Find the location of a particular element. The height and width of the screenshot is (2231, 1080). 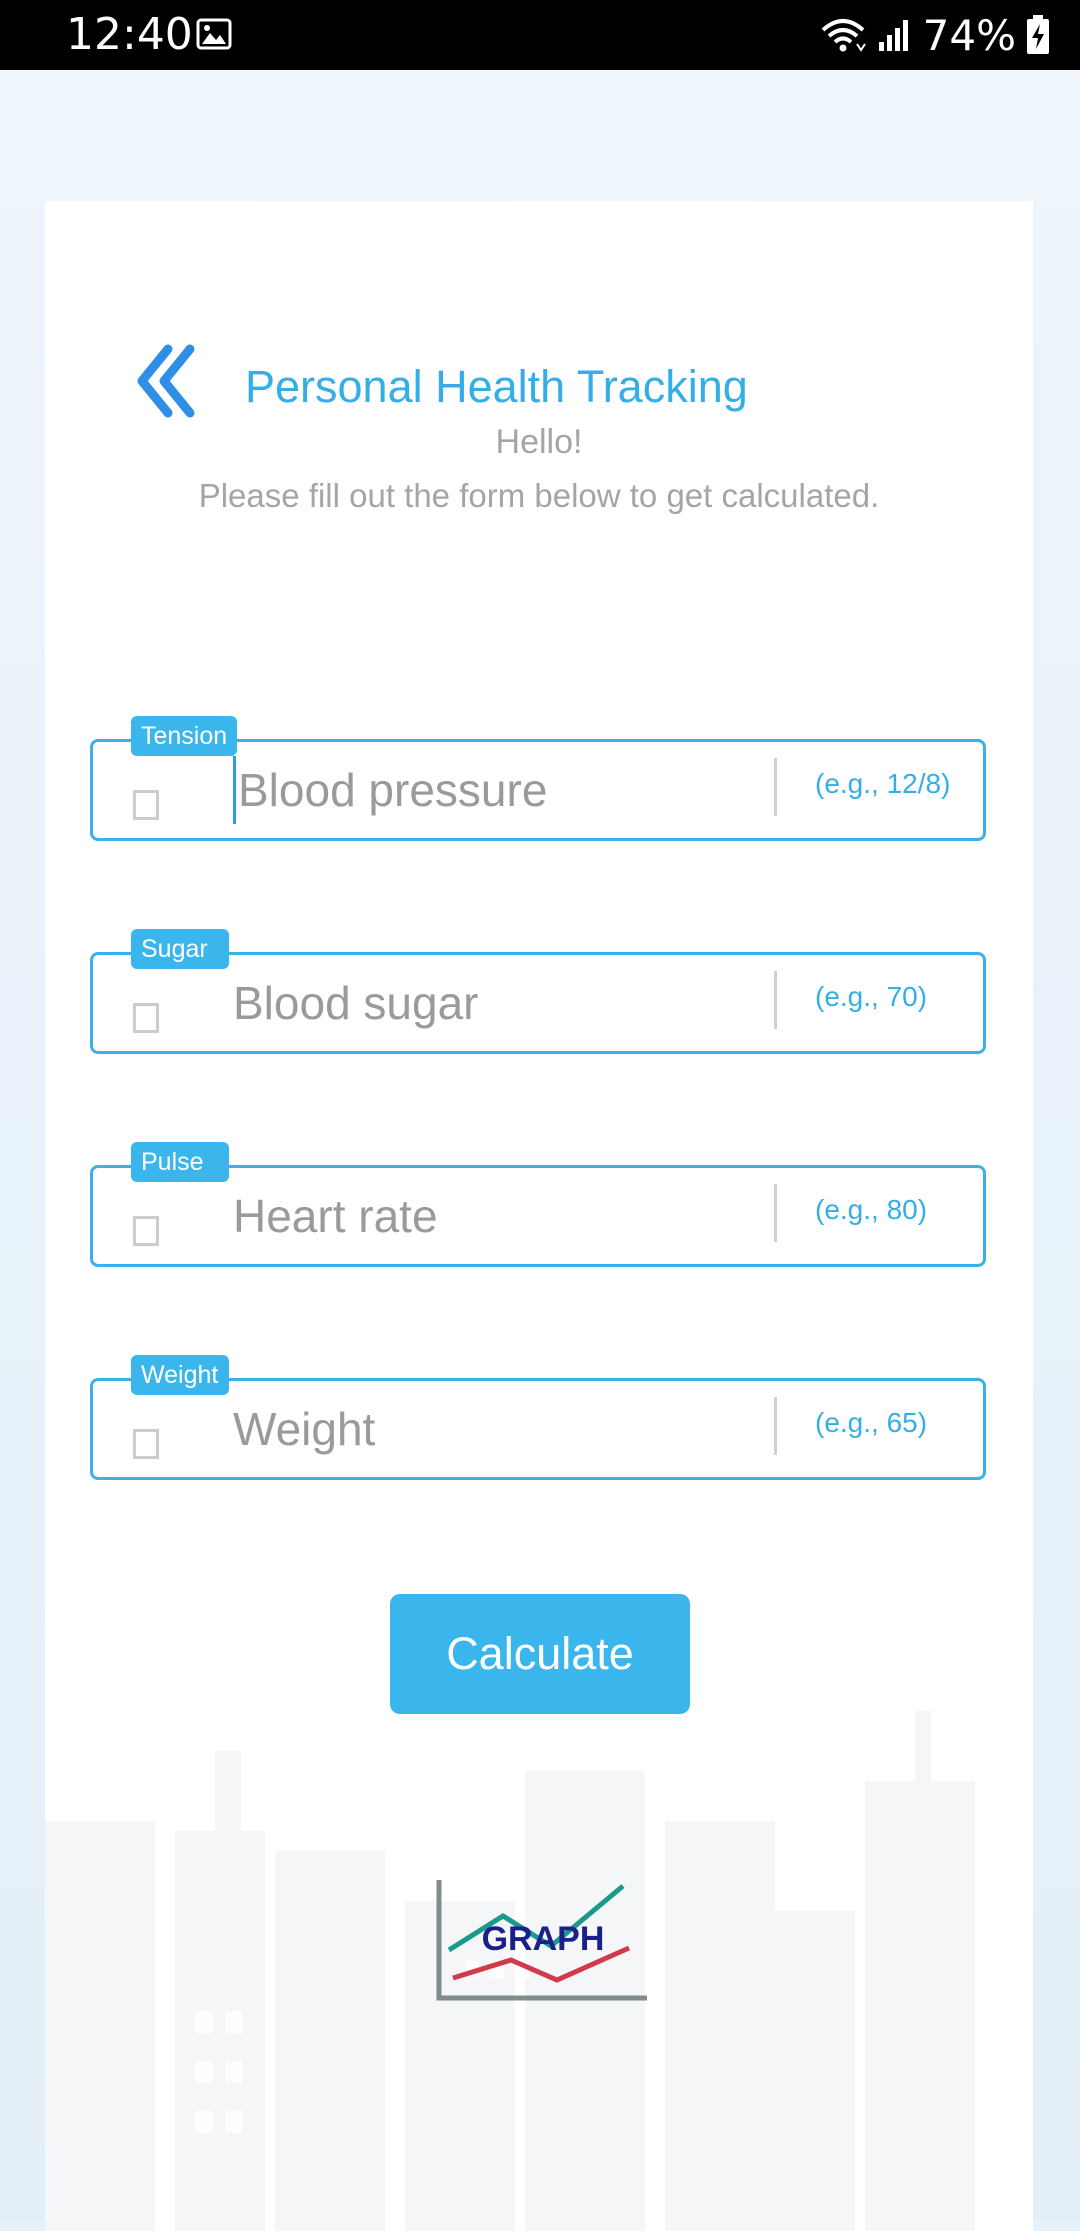

heart-rate-input: Heart rate is located at coordinates (488, 1216).